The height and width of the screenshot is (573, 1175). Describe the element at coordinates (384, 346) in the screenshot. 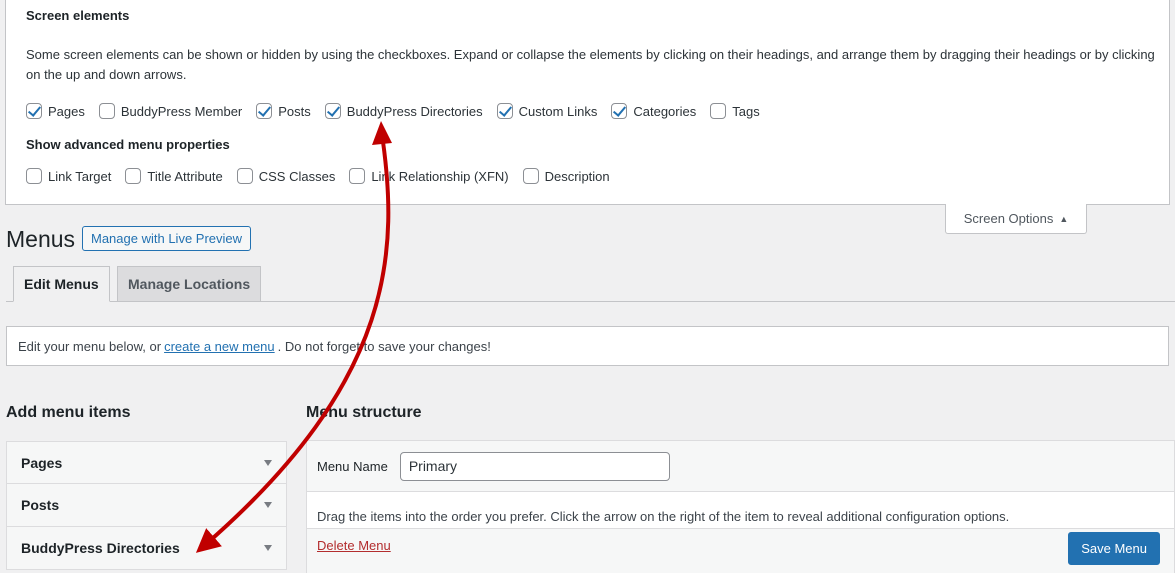

I see `notice-text-after: . Do not forget to save your changes!` at that location.